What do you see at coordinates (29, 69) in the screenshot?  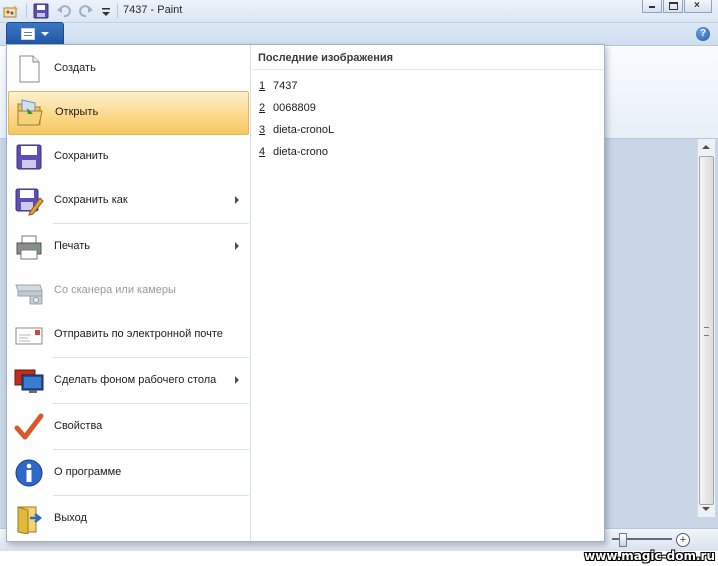 I see `new-document-icon` at bounding box center [29, 69].